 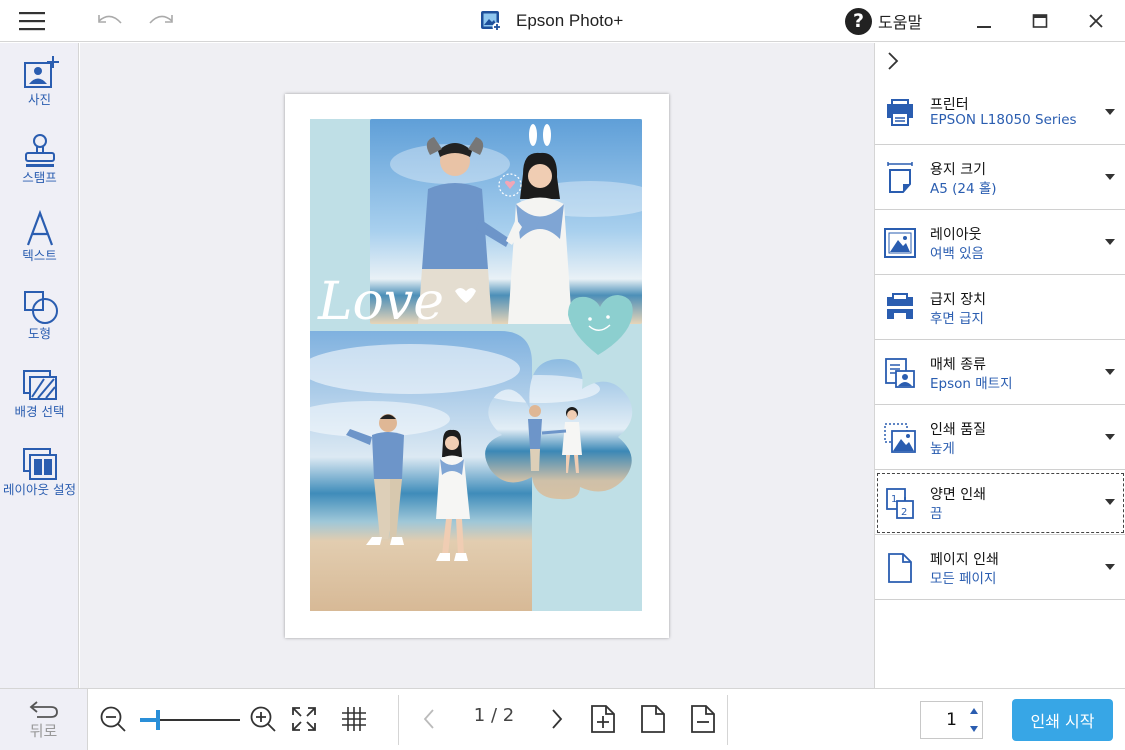 I want to click on menu-button, so click(x=32, y=21).